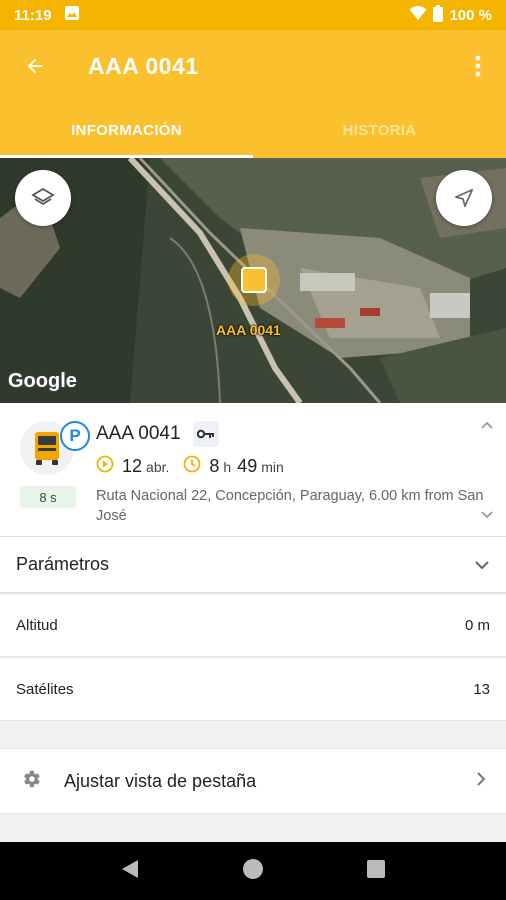 This screenshot has height=900, width=506. I want to click on nav-home-button, so click(253, 871).